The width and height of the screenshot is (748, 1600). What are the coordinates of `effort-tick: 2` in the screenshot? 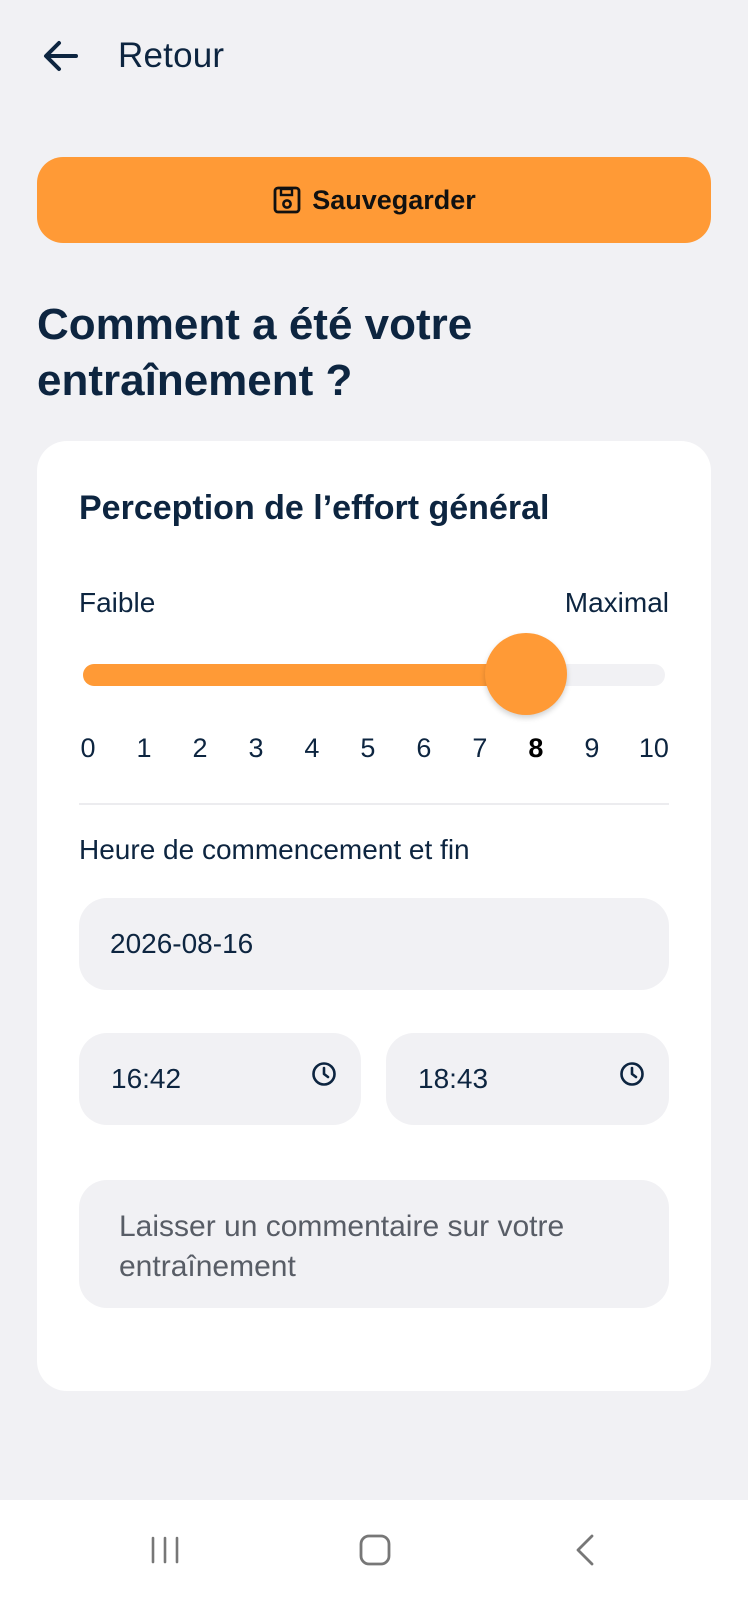 It's located at (200, 750).